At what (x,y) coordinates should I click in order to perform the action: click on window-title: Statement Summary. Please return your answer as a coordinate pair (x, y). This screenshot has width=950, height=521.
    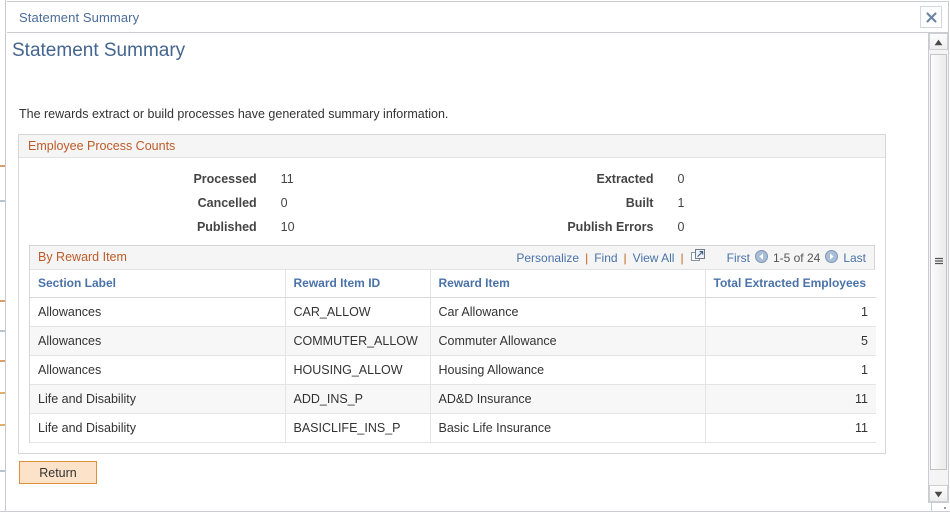
    Looking at the image, I should click on (79, 17).